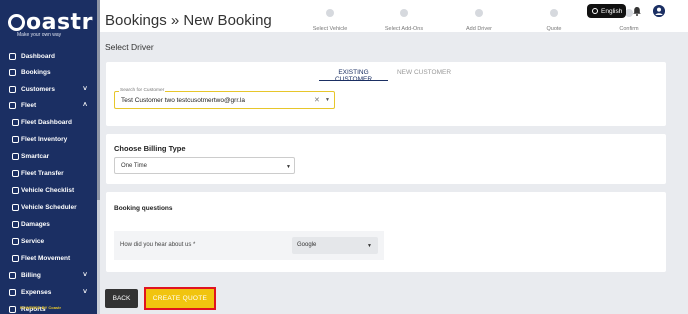 The width and height of the screenshot is (688, 314). What do you see at coordinates (38, 89) in the screenshot?
I see `sidebar-item-label: Customers` at bounding box center [38, 89].